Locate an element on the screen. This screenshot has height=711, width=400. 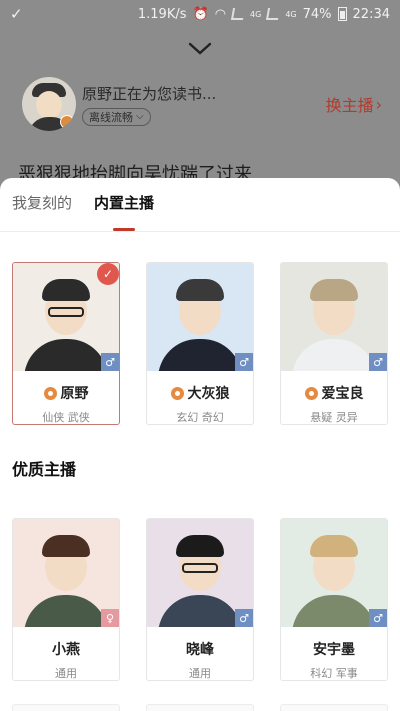
battery-icon is located at coordinates (342, 14).